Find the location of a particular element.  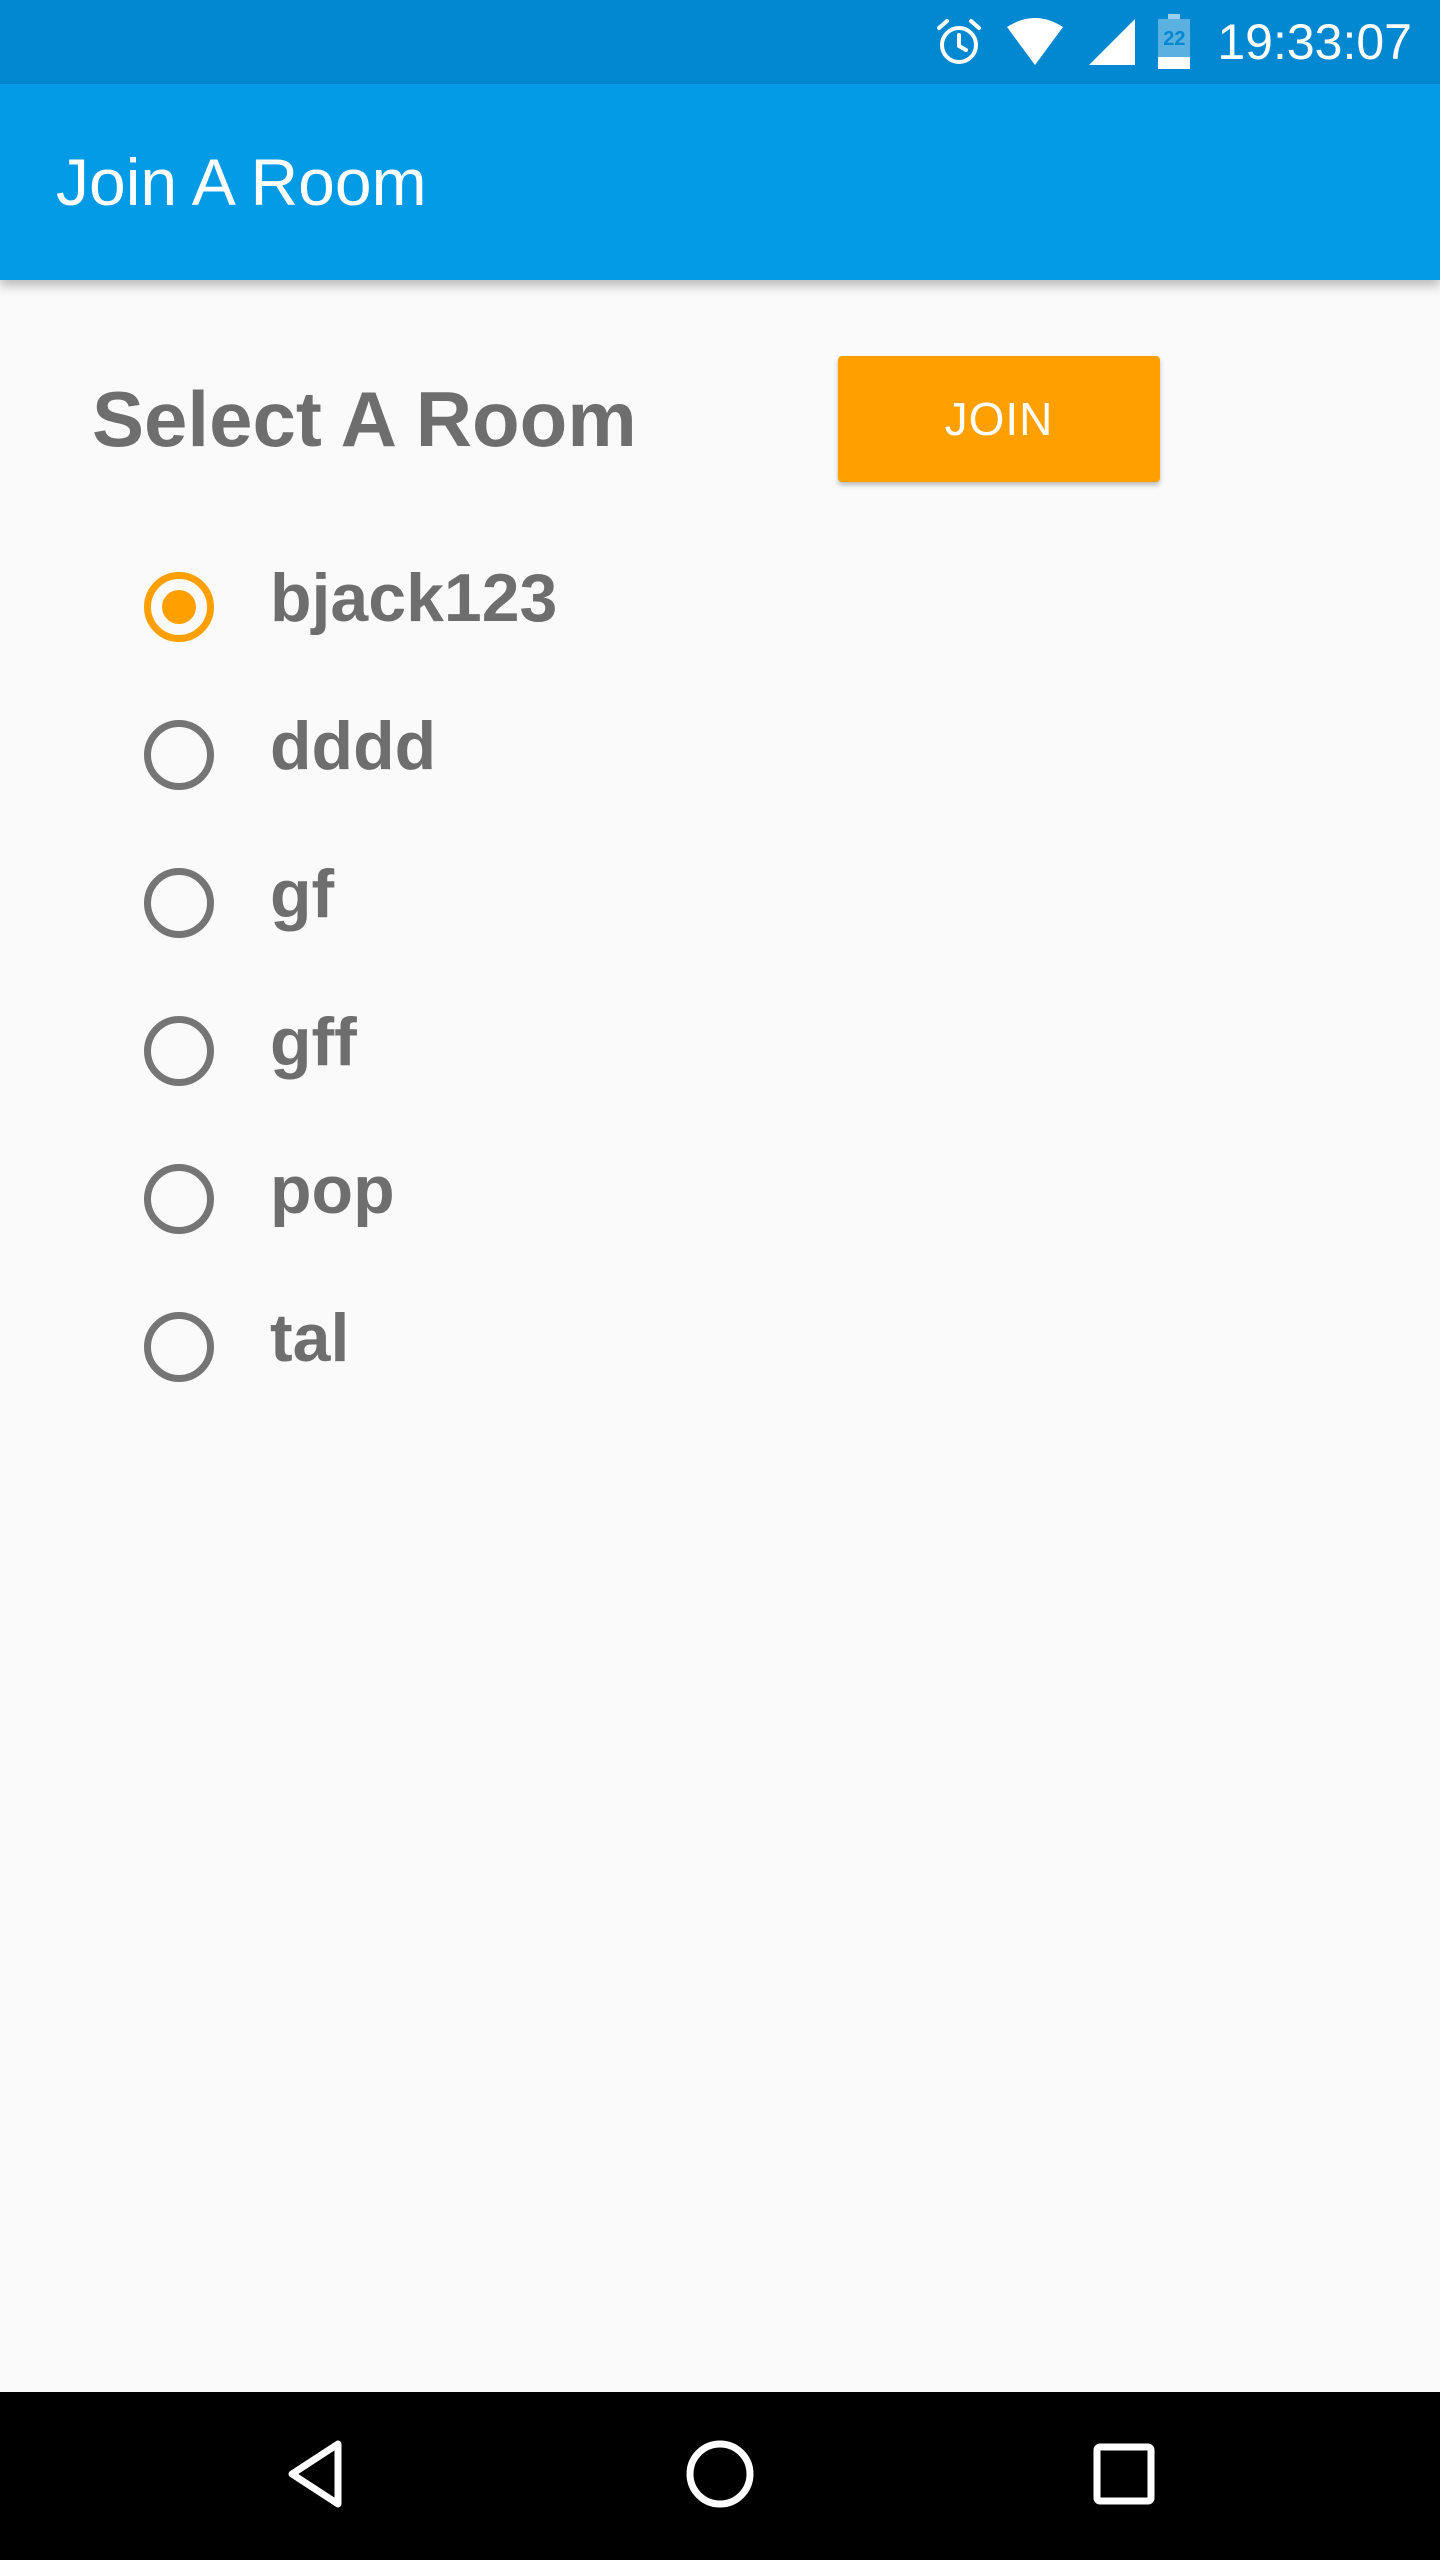

room-label: tal is located at coordinates (310, 1338).